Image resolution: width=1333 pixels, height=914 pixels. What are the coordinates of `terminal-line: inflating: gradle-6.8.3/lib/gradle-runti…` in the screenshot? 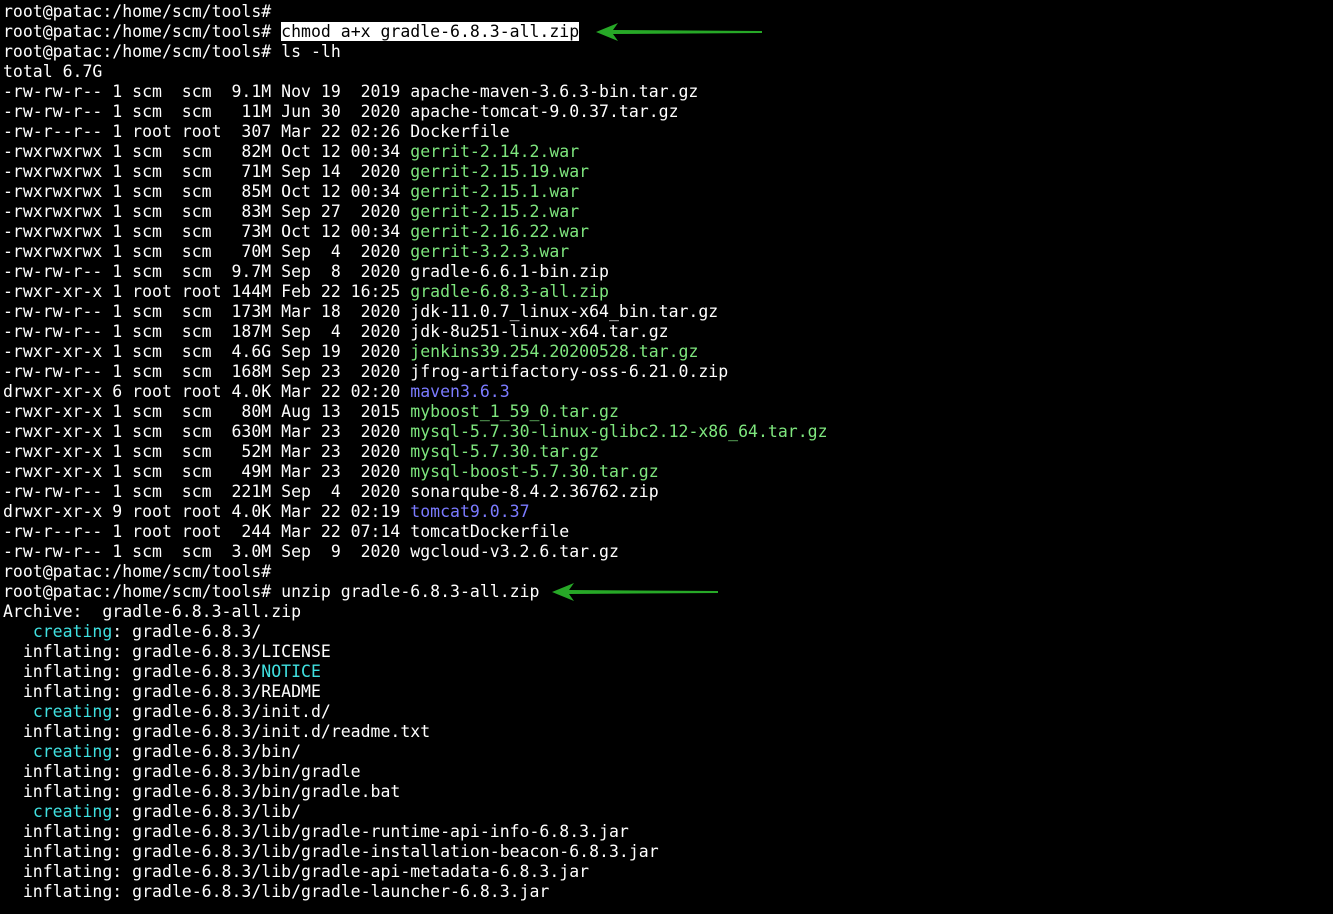 It's located at (415, 832).